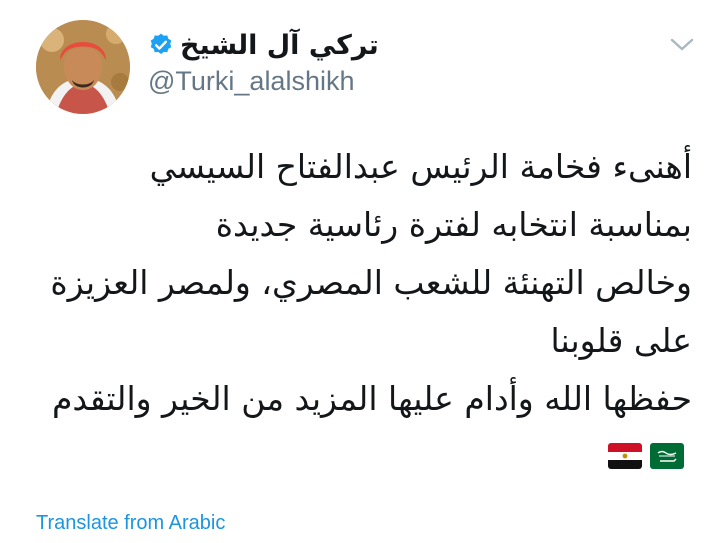  I want to click on user-info: تركي آل الشيخ @Turki_alalshikh, so click(358, 62).